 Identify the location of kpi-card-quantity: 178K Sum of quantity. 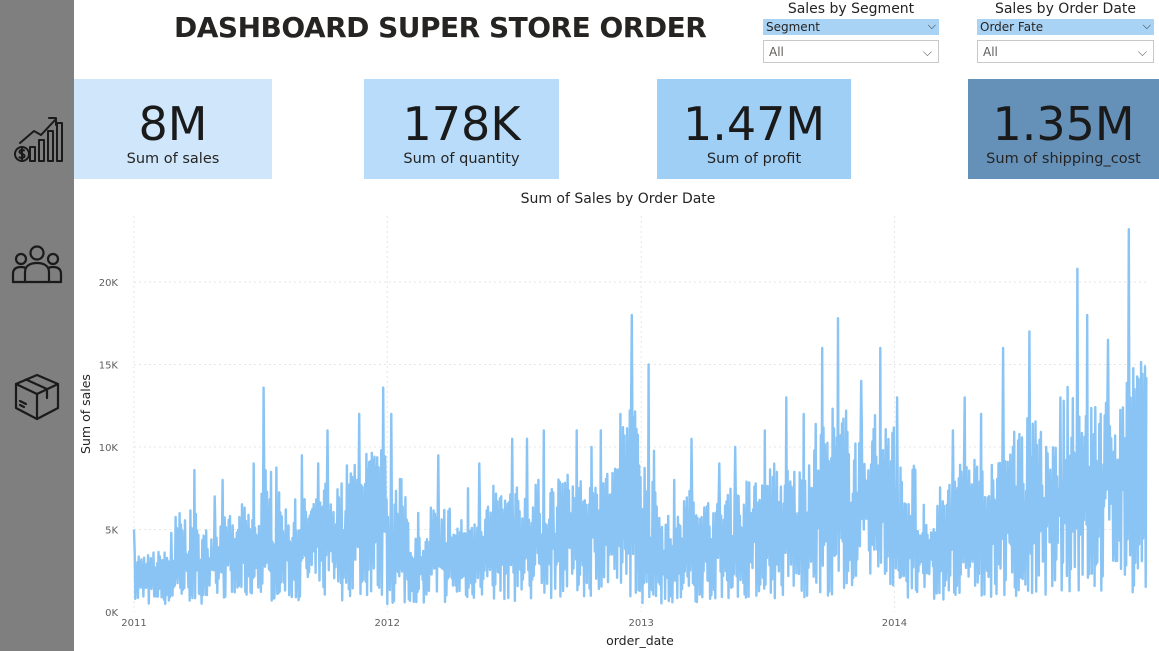
(461, 129).